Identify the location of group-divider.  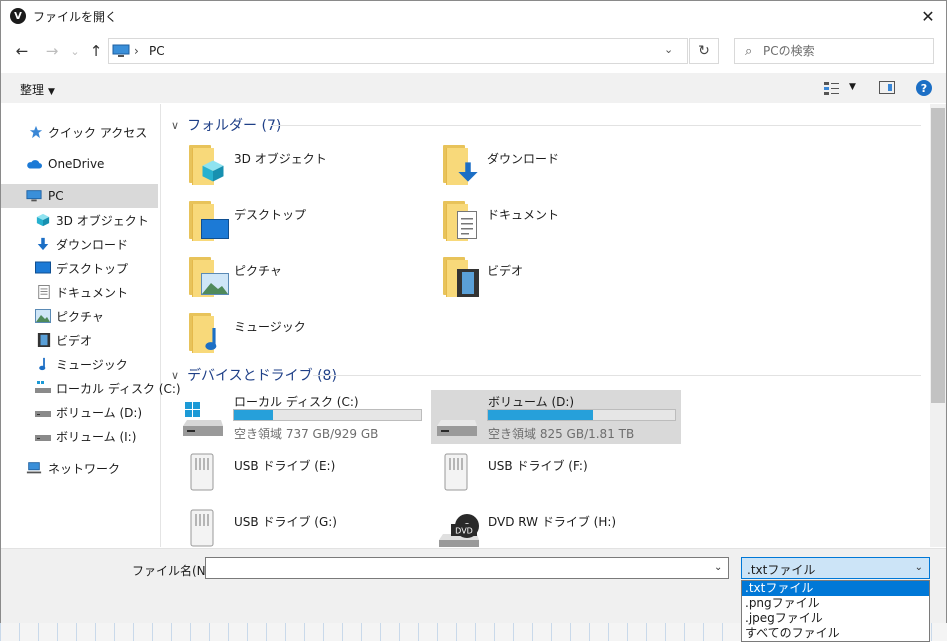
(617, 375).